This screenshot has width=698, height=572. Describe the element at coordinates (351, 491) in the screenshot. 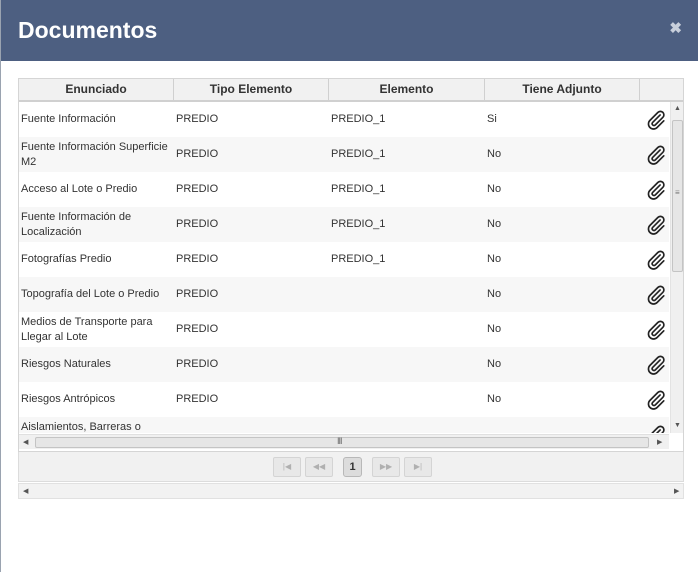

I see `outer-horizontal-scrollbar: ◀ ▶` at that location.